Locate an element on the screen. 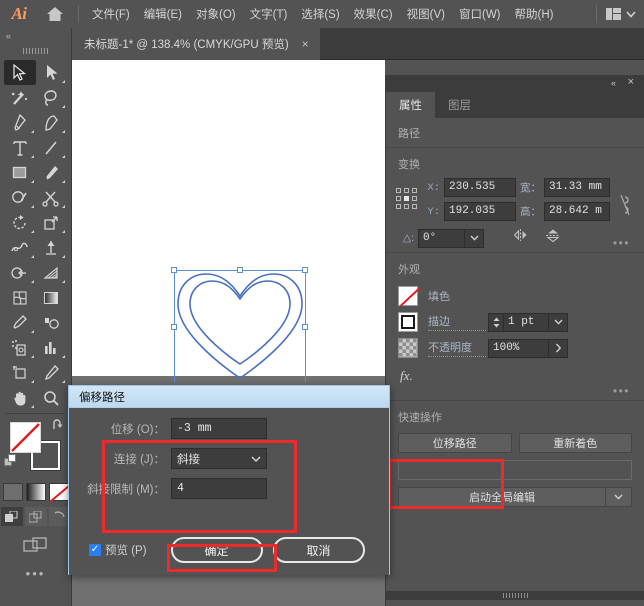 The image size is (644, 606). offset-input: -3 mm is located at coordinates (219, 428).